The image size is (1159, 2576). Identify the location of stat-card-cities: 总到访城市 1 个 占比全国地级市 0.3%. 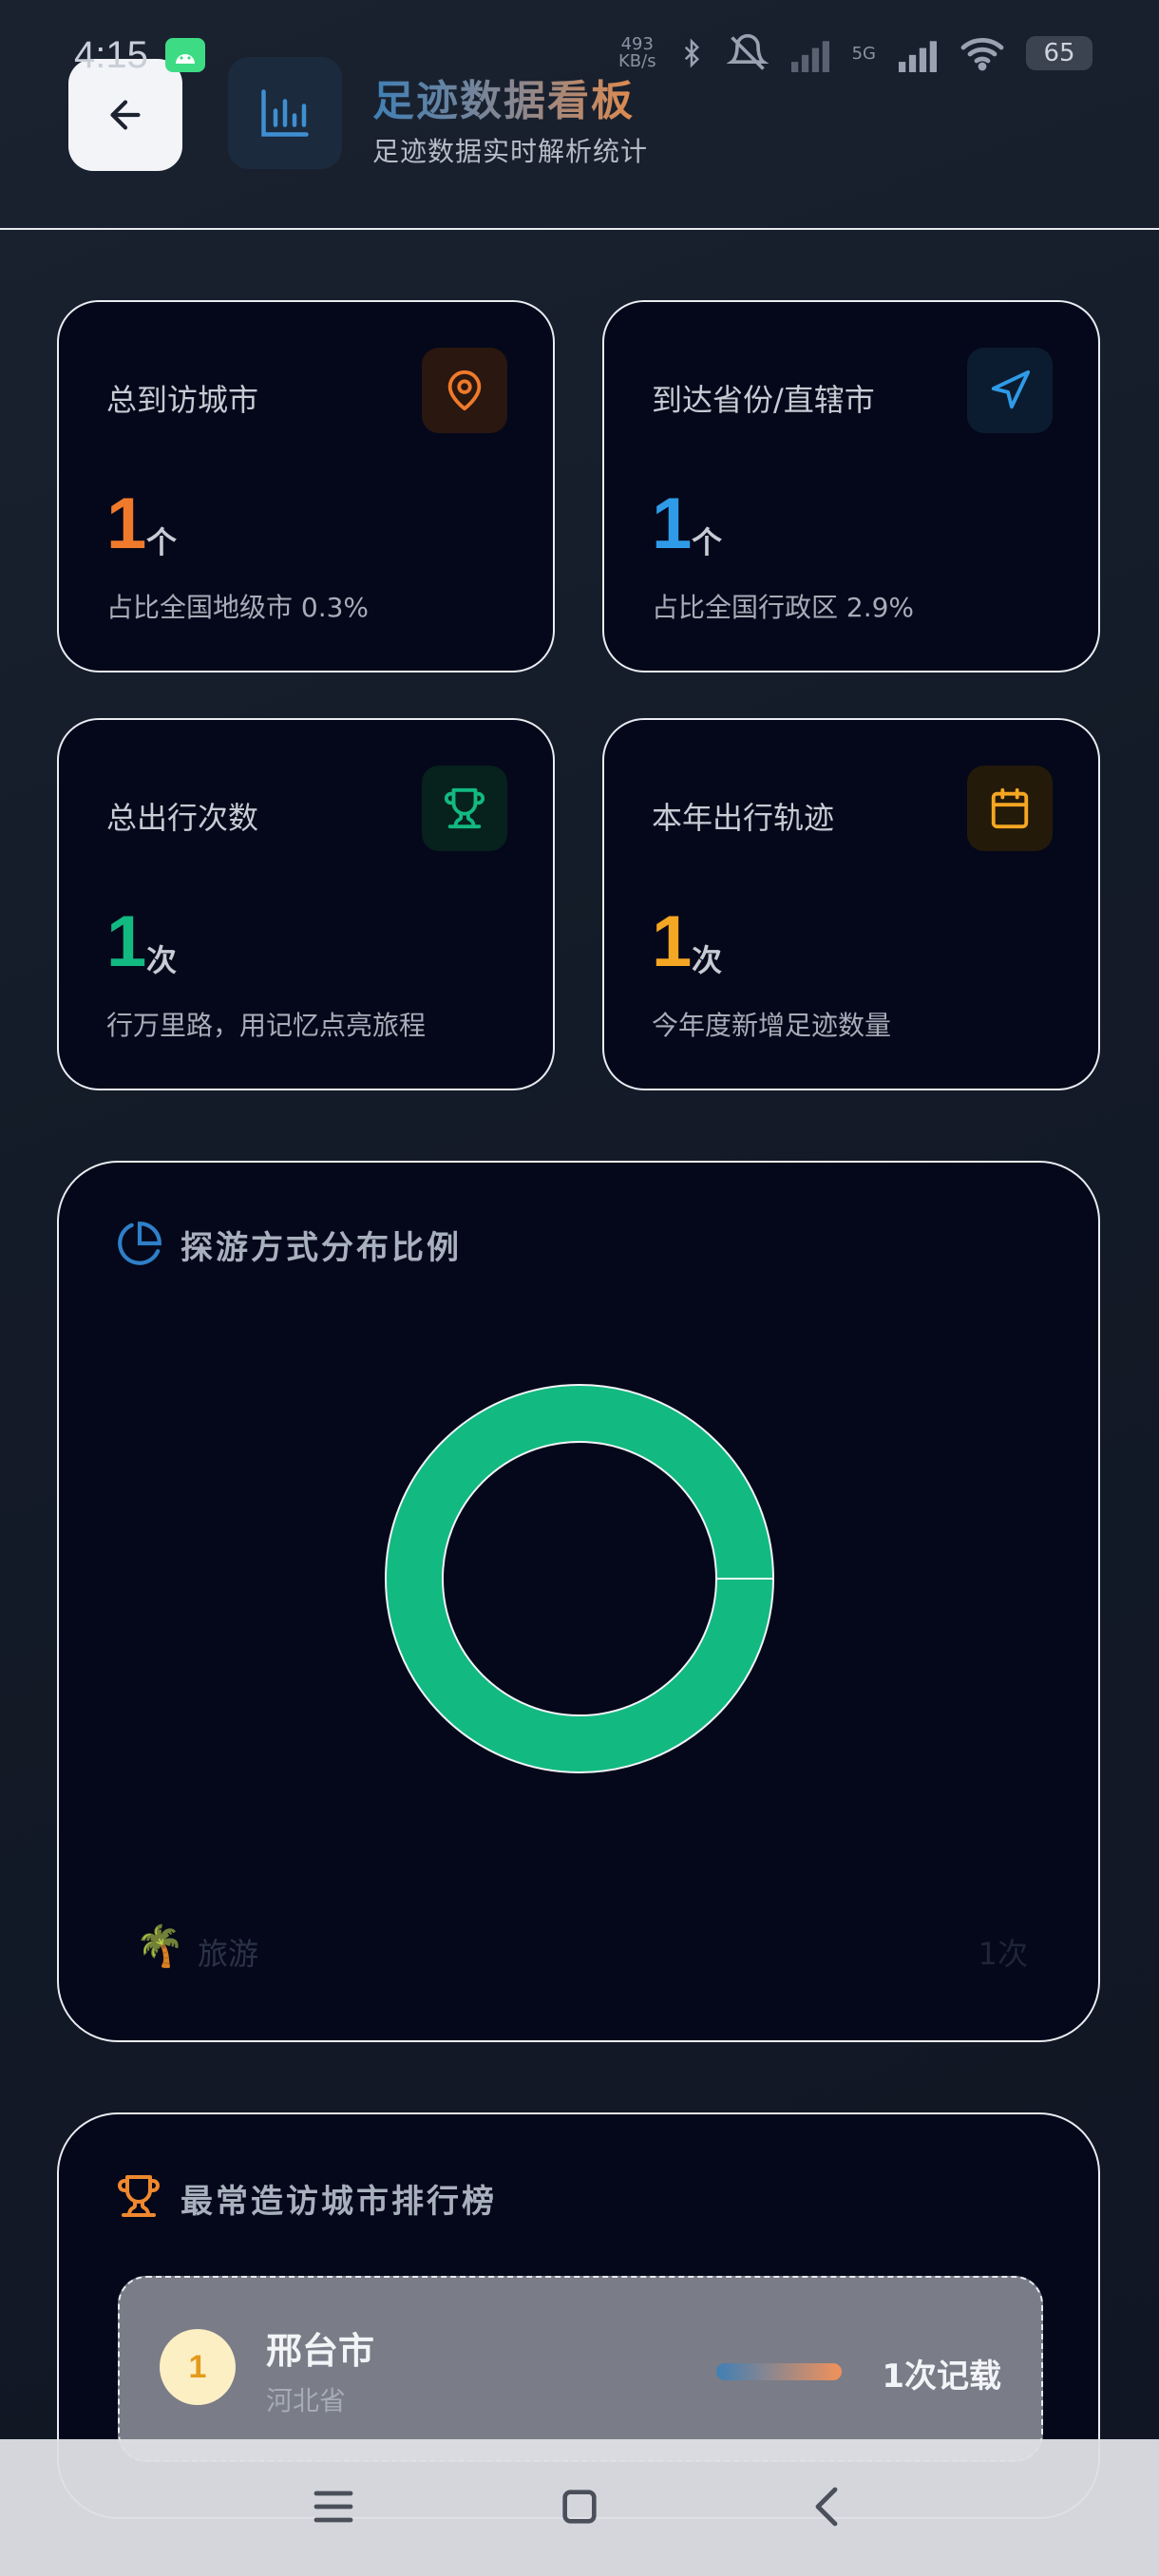
(306, 486).